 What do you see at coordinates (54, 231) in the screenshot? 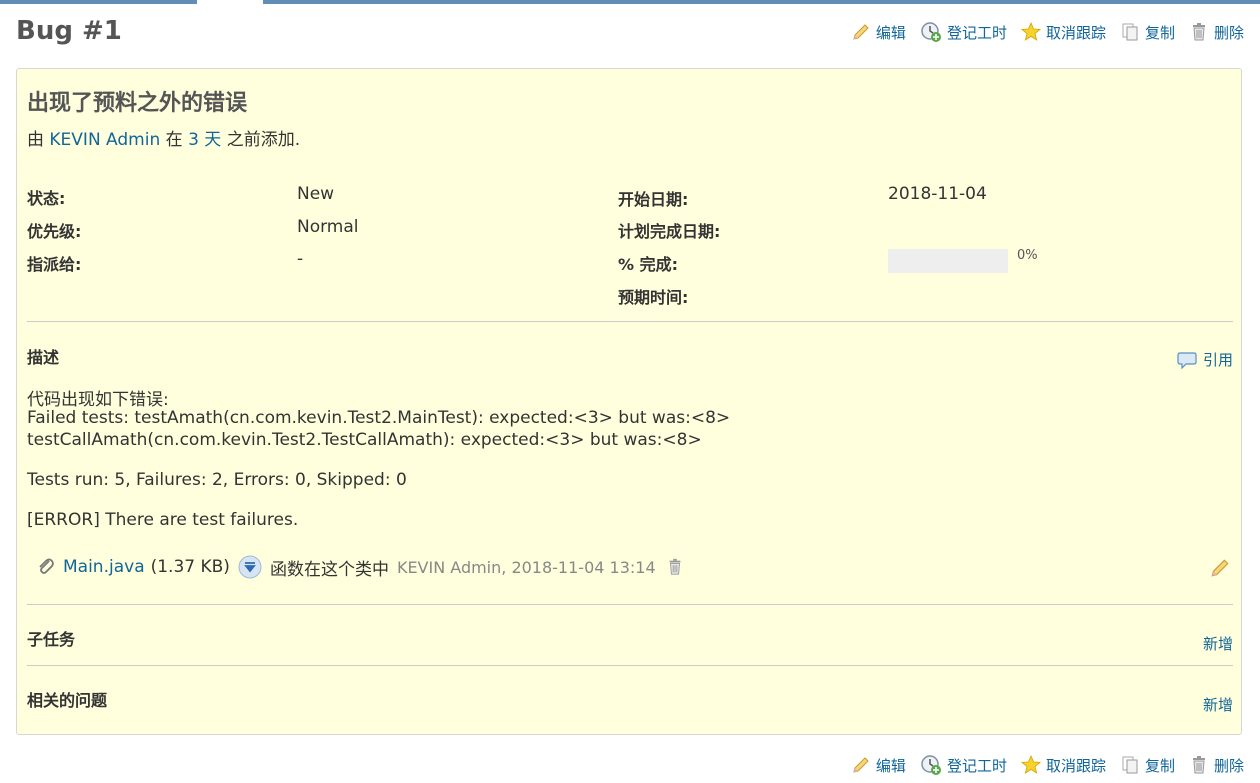
I see `priority-label: 优先级:` at bounding box center [54, 231].